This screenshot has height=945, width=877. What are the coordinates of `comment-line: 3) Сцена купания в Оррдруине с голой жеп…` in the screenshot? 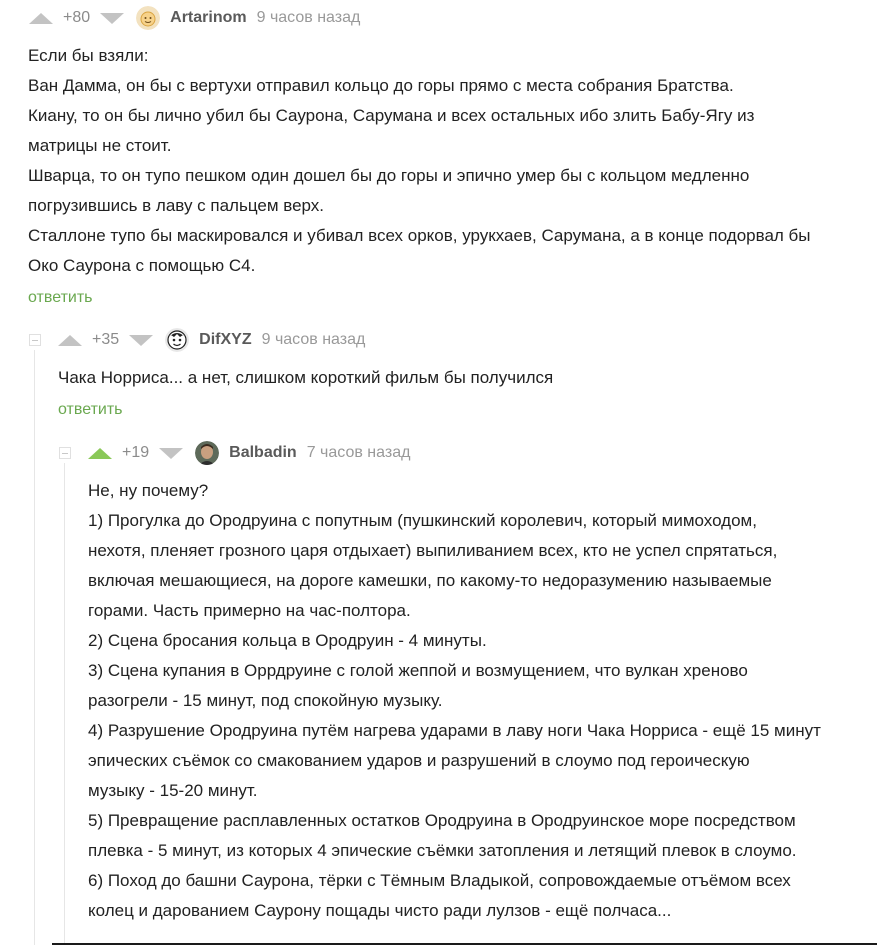 It's located at (418, 670).